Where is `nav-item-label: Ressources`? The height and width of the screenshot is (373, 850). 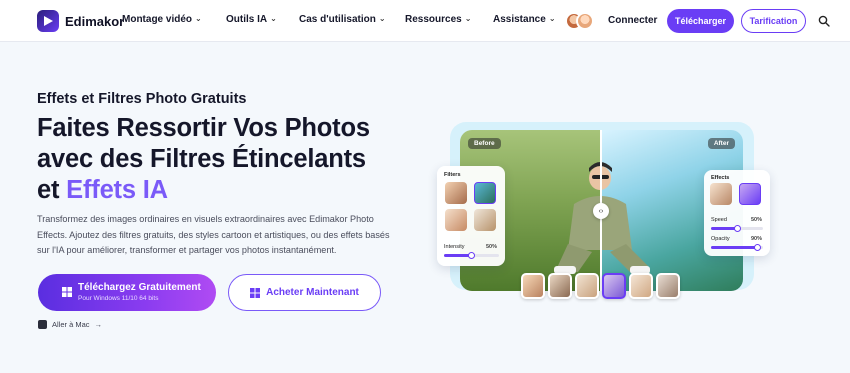 nav-item-label: Ressources is located at coordinates (433, 19).